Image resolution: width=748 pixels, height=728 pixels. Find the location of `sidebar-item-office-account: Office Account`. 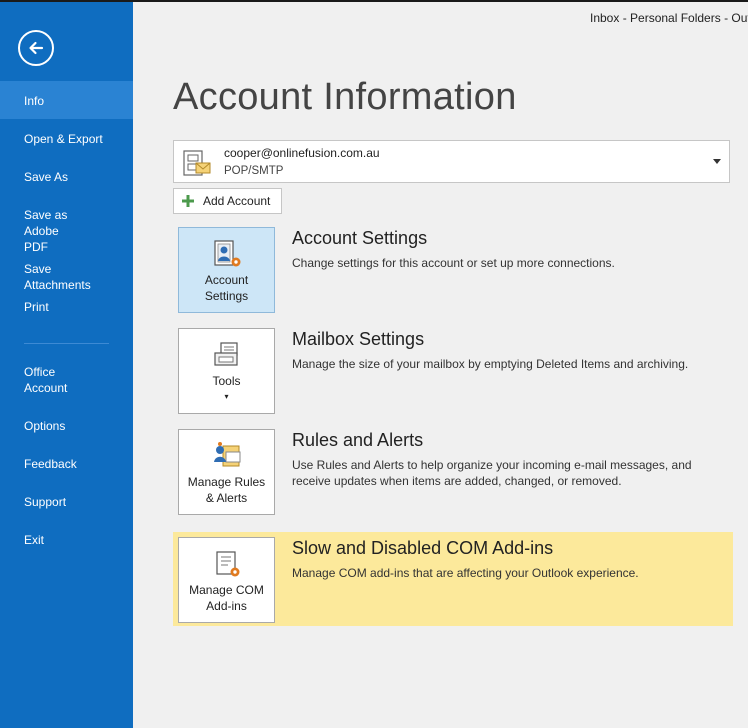

sidebar-item-office-account: Office Account is located at coordinates (50, 381).